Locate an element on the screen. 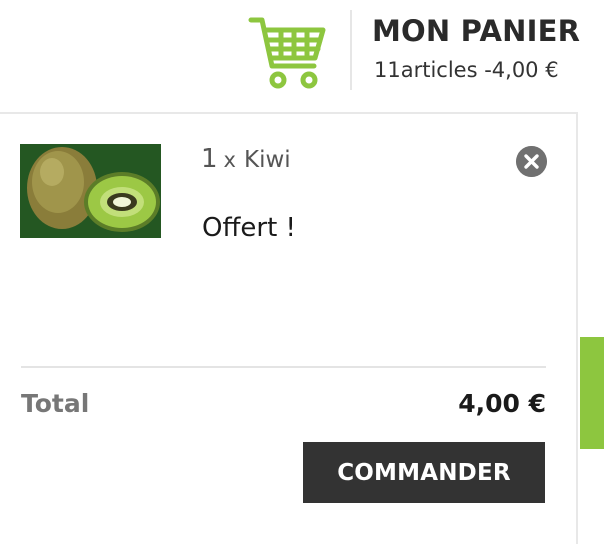 The width and height of the screenshot is (604, 544). side-tab is located at coordinates (592, 393).